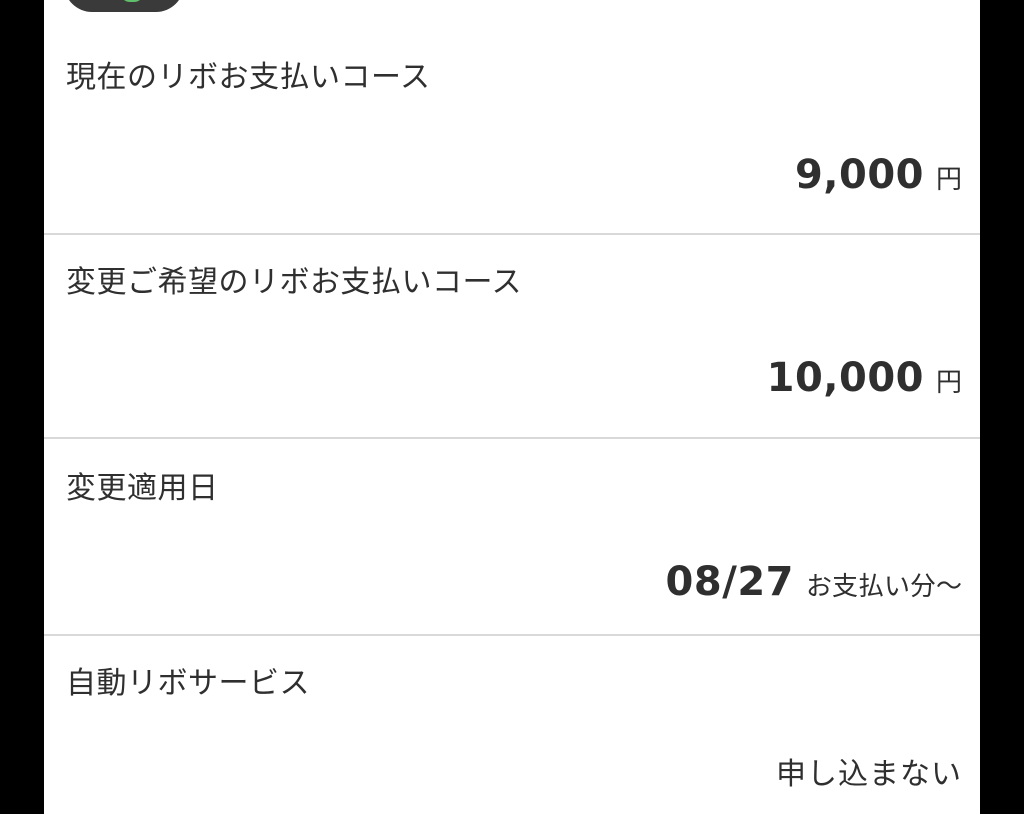  What do you see at coordinates (248, 77) in the screenshot?
I see `current-course-label: 現在のリボお支払いコース` at bounding box center [248, 77].